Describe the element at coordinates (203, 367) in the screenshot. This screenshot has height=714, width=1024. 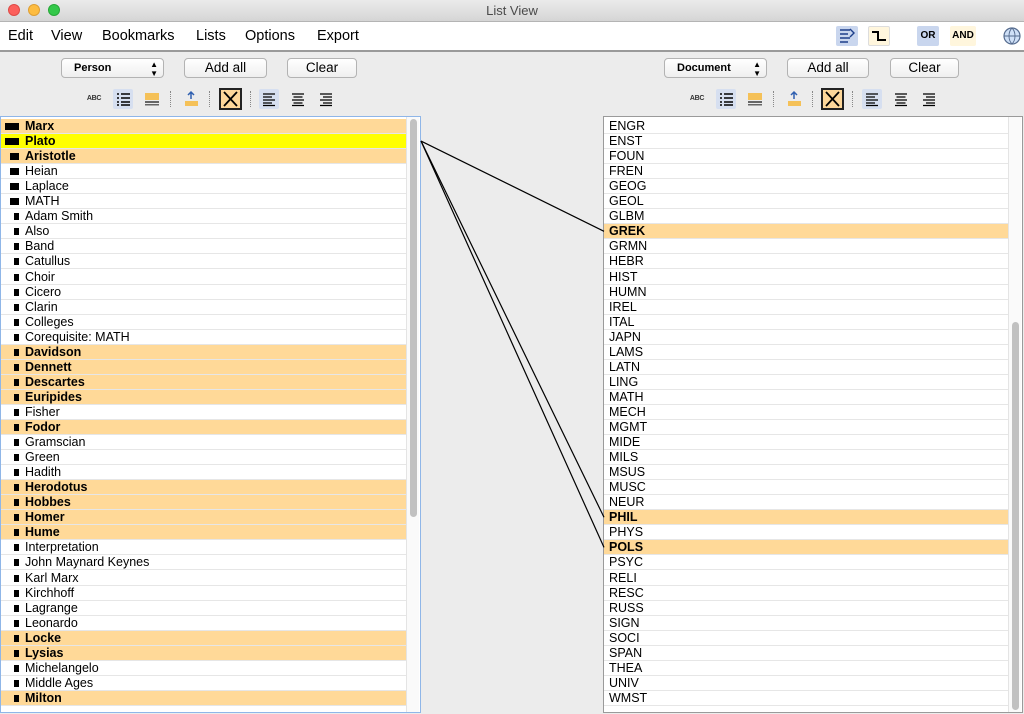
I see `list-item: Dennett` at that location.